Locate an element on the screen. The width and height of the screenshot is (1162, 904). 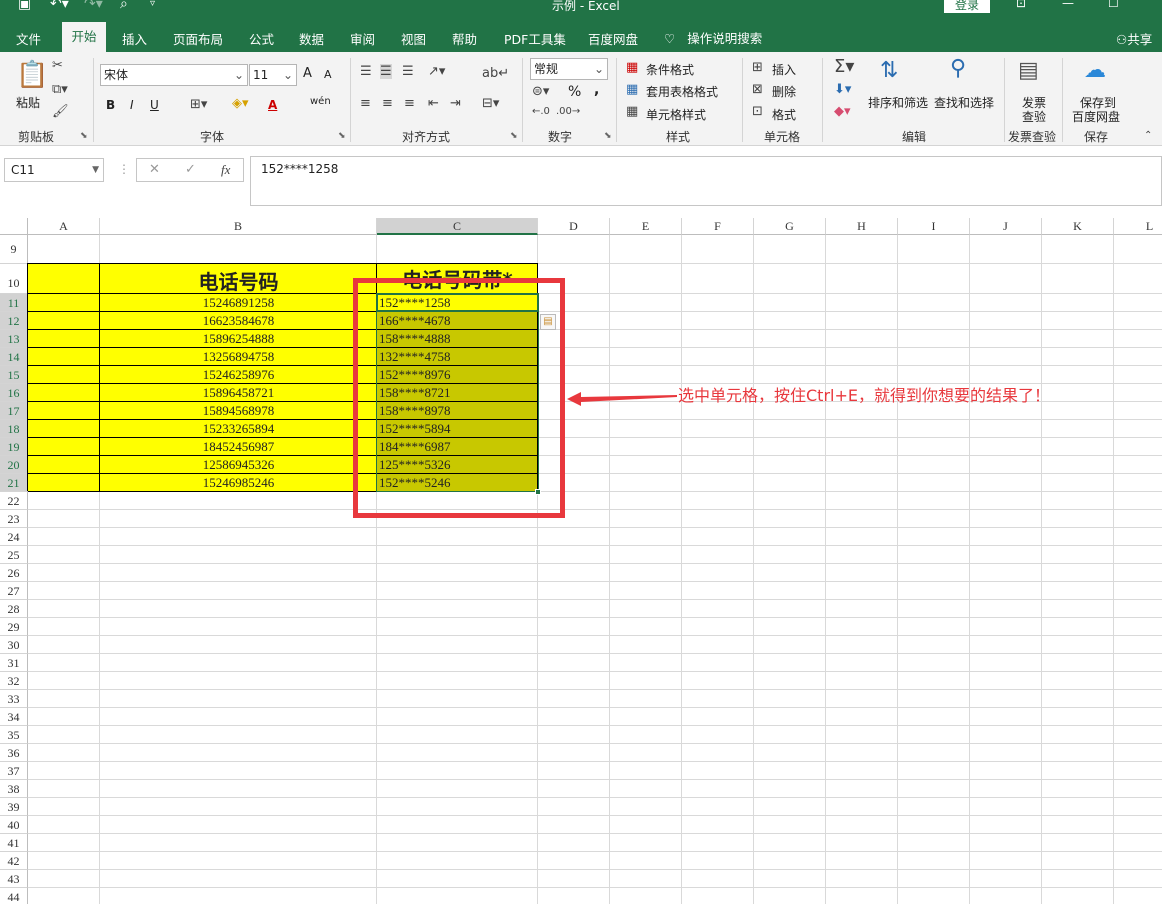
phone-cell: 15896458721 is located at coordinates (238, 393).